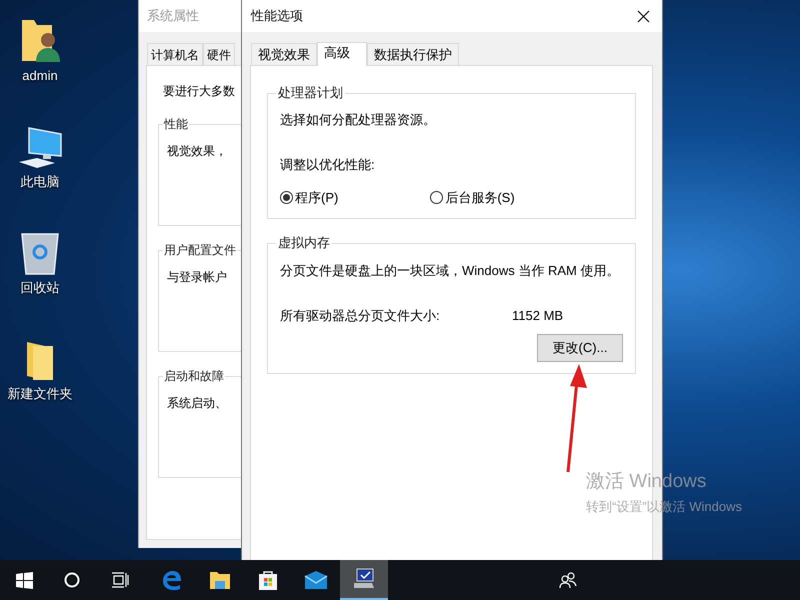  What do you see at coordinates (194, 376) in the screenshot?
I see `group-title: 启动和故障` at bounding box center [194, 376].